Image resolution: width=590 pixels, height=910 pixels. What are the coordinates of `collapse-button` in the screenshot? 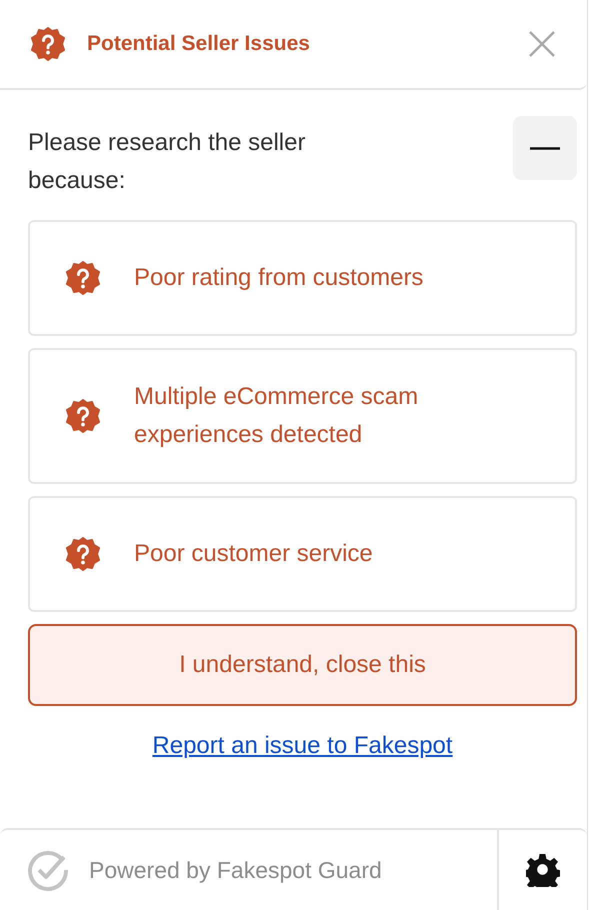 It's located at (545, 148).